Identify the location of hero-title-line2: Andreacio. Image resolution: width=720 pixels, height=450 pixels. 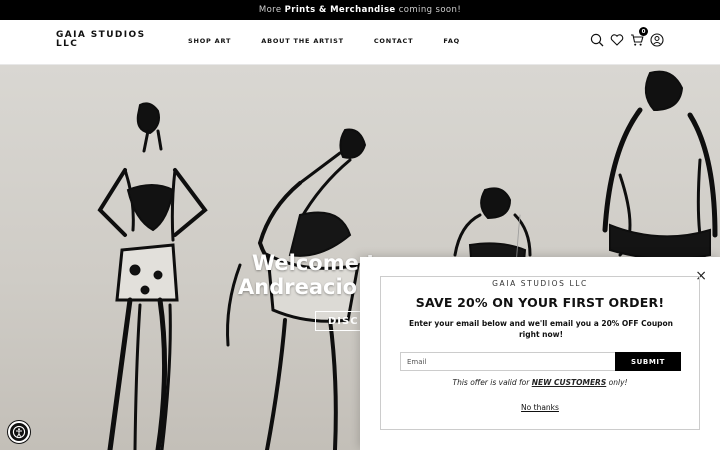
(298, 287).